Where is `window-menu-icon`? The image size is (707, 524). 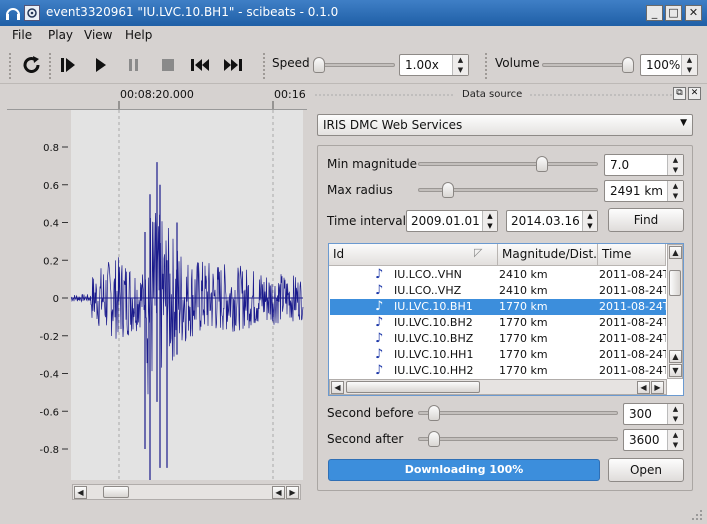 window-menu-icon is located at coordinates (32, 13).